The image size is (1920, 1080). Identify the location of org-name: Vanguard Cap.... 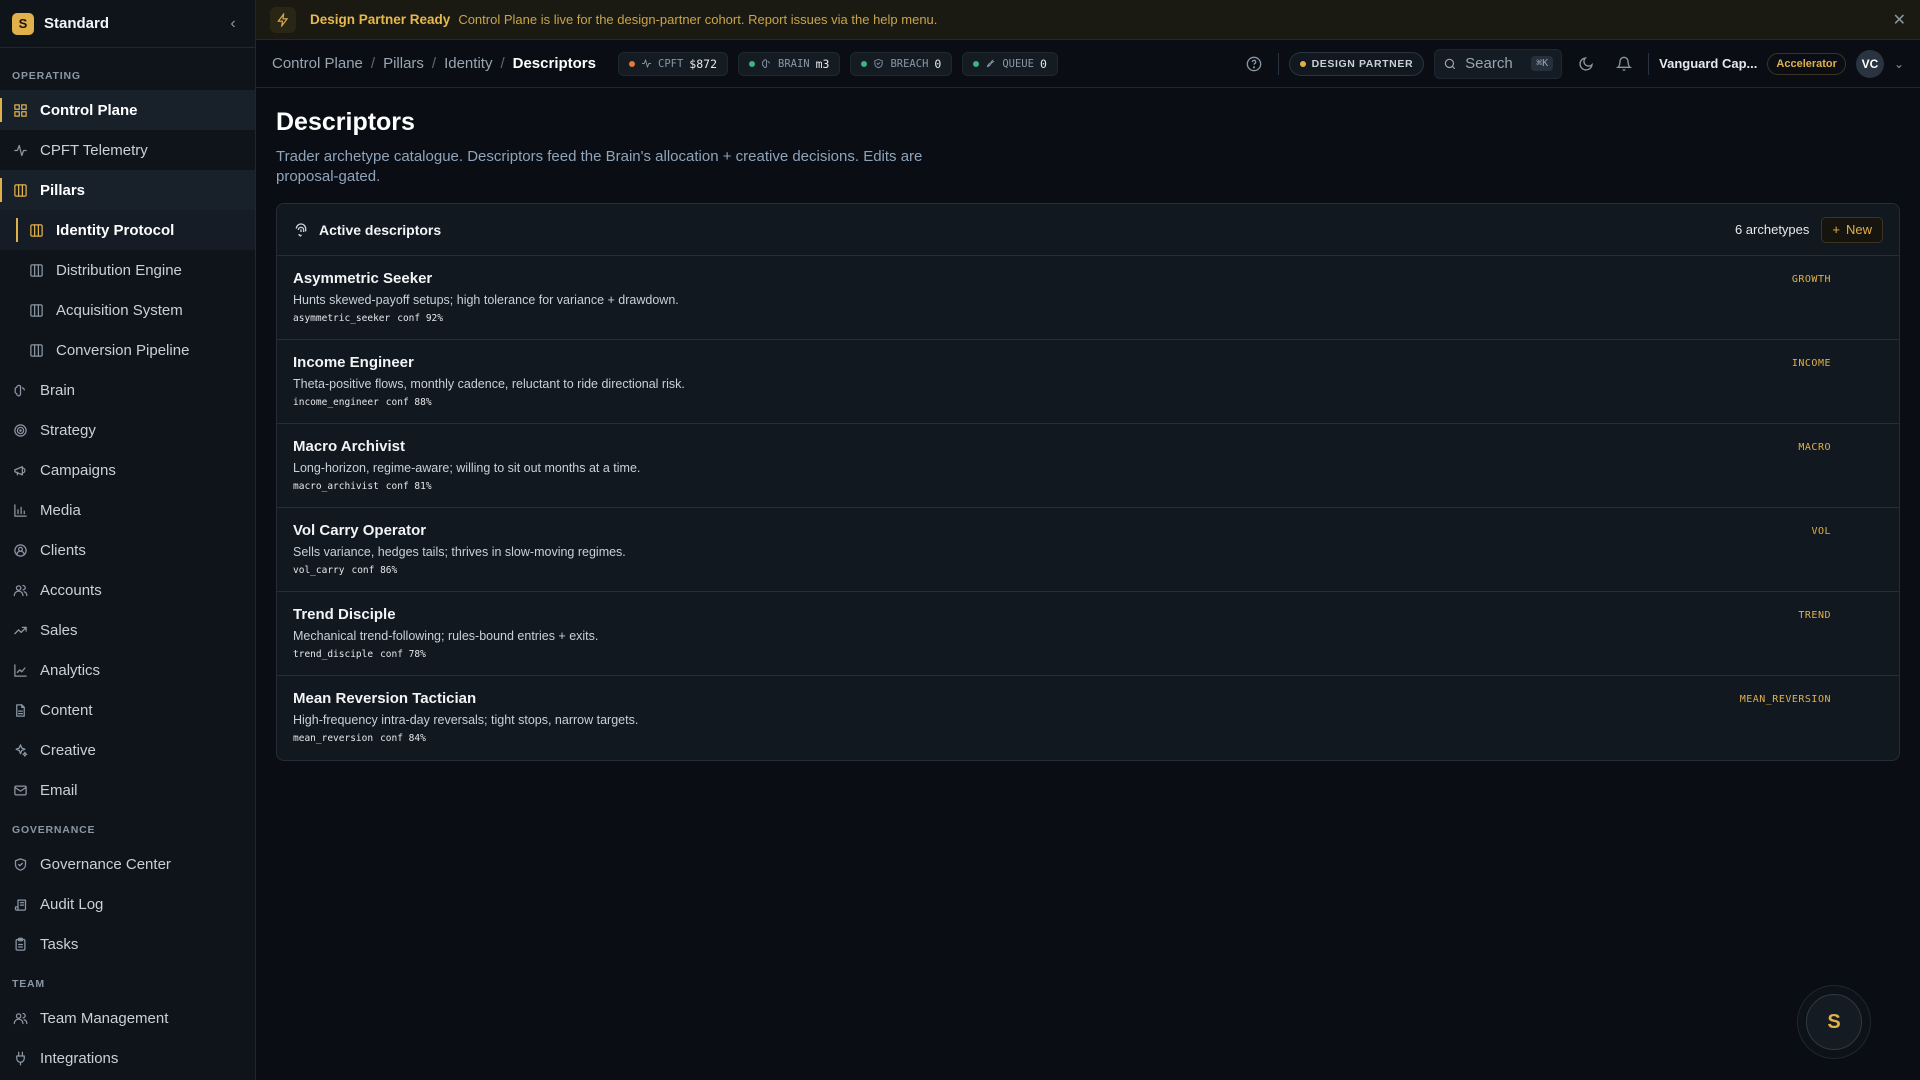
(1708, 63).